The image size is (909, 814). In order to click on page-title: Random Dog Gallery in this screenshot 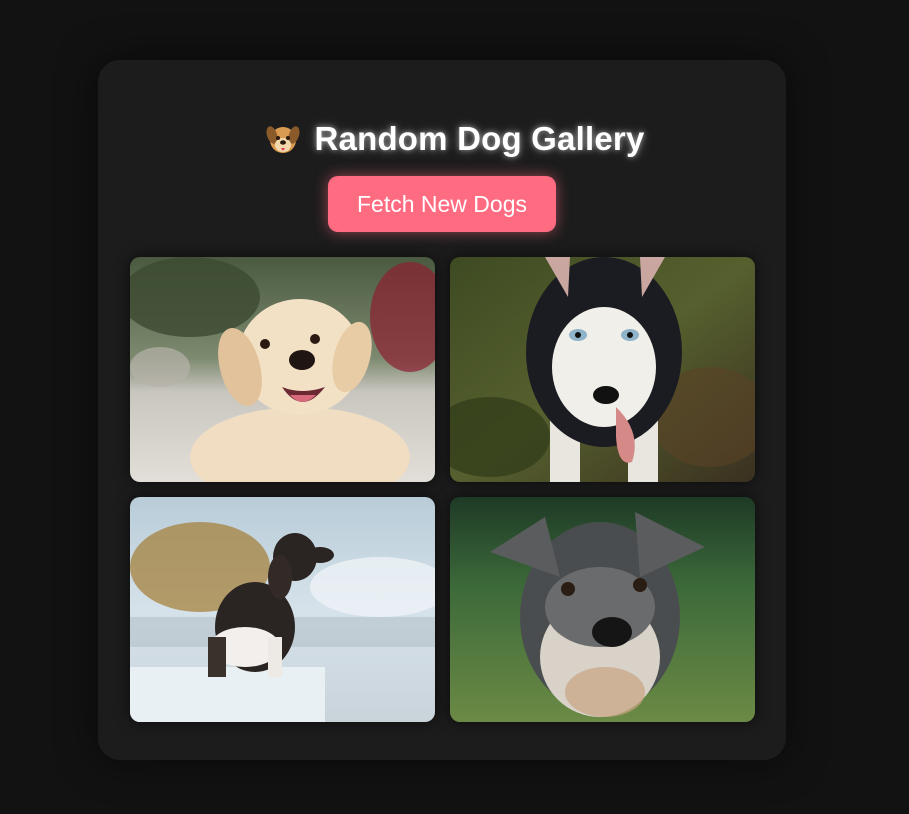, I will do `click(479, 138)`.